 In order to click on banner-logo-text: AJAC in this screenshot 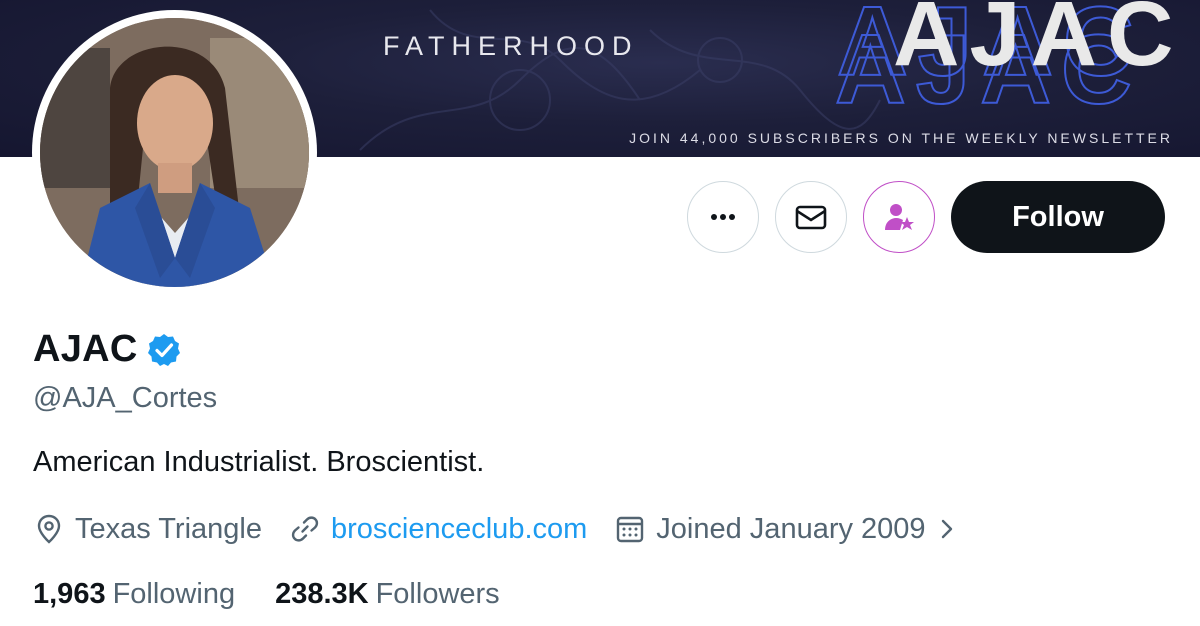, I will do `click(1038, 42)`.